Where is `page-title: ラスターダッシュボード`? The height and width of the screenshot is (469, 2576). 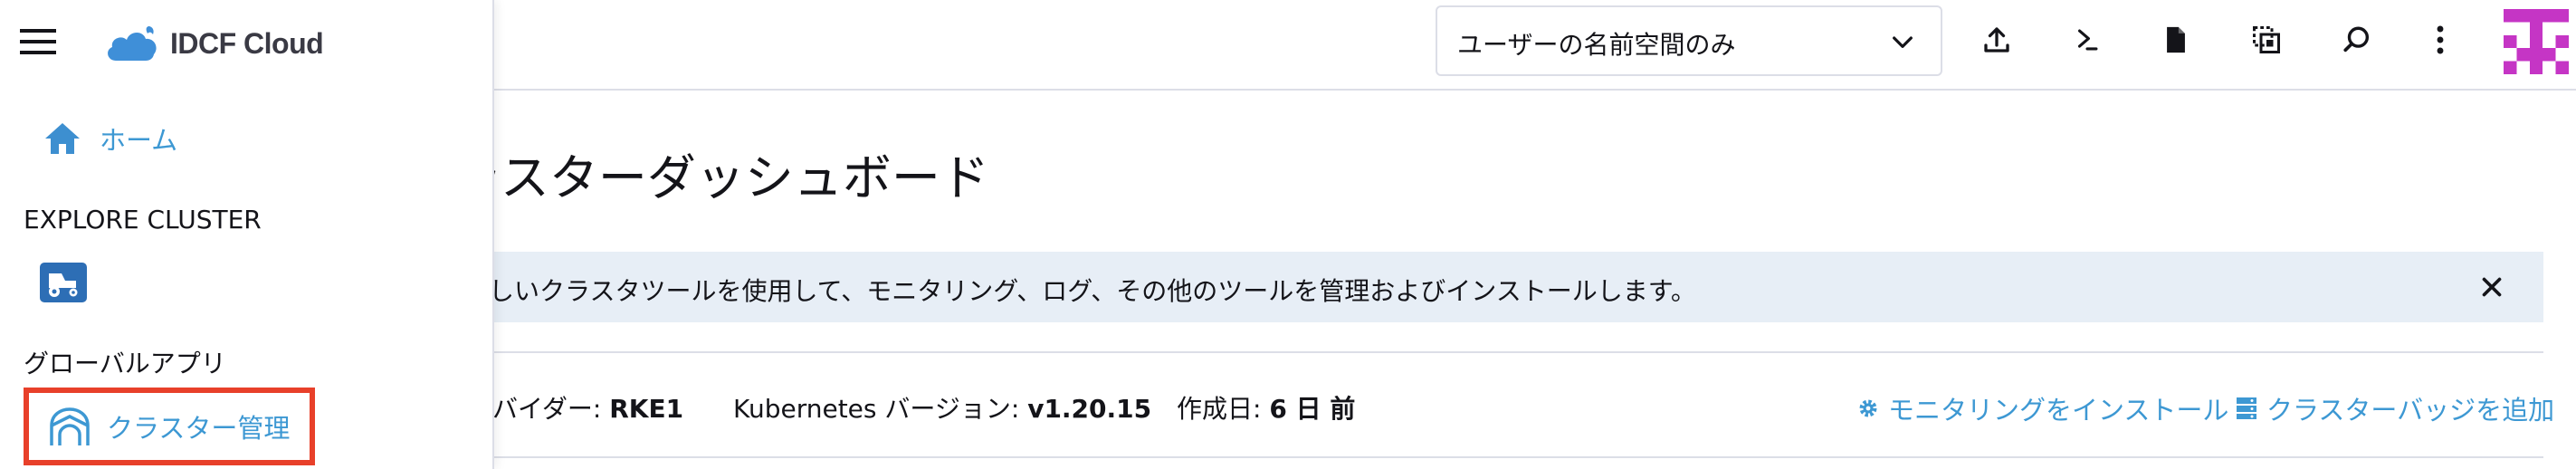 page-title: ラスターダッシュボード is located at coordinates (721, 177).